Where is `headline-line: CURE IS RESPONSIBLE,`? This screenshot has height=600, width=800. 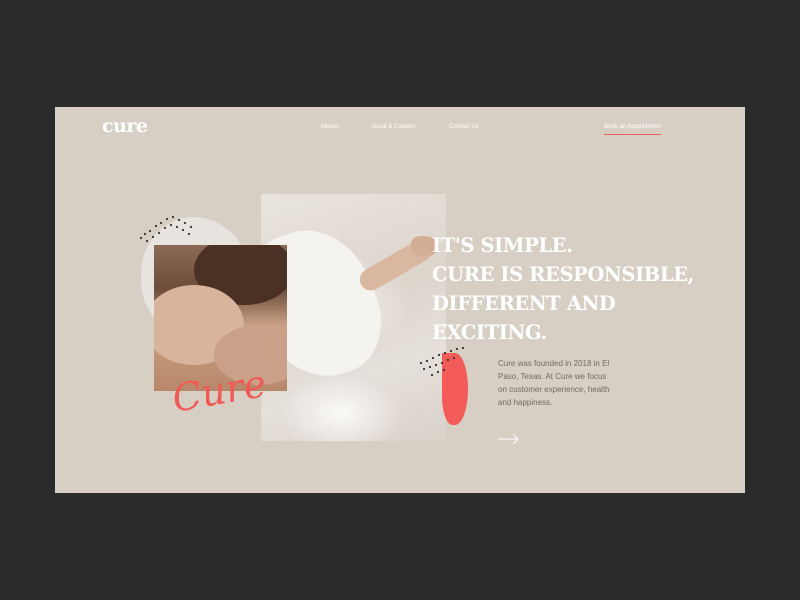
headline-line: CURE IS RESPONSIBLE, is located at coordinates (563, 274).